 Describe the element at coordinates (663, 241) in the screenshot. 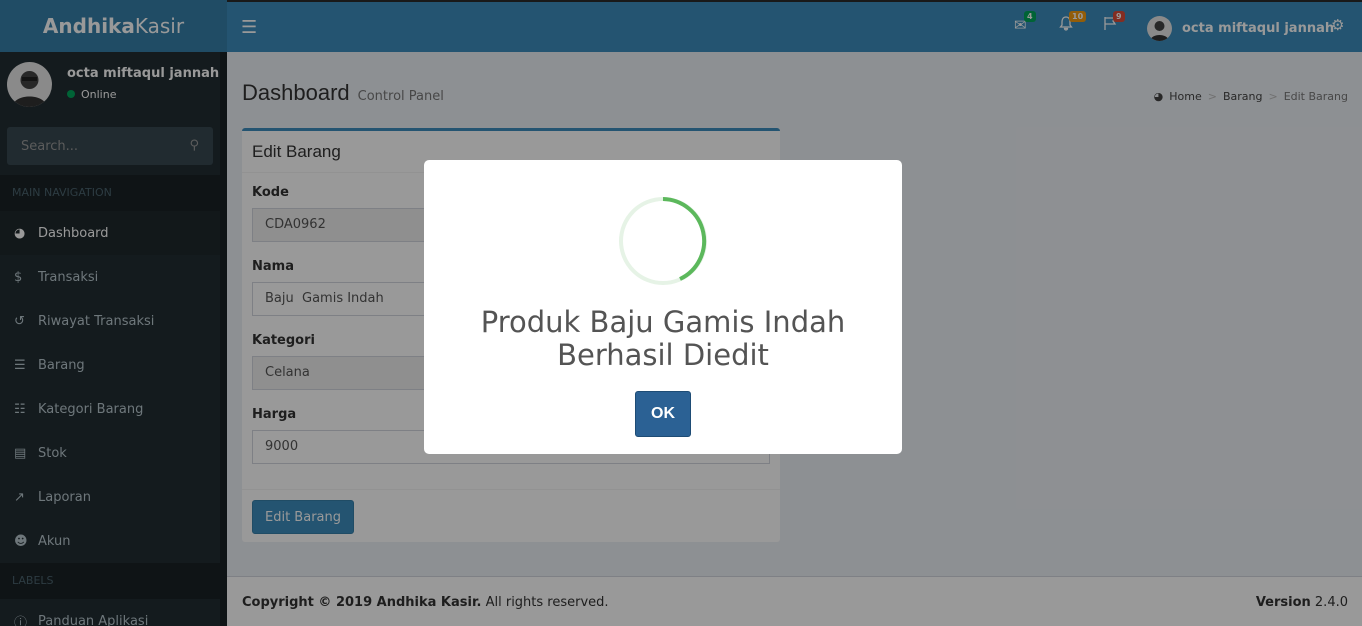

I see `loading-spinner-icon` at that location.